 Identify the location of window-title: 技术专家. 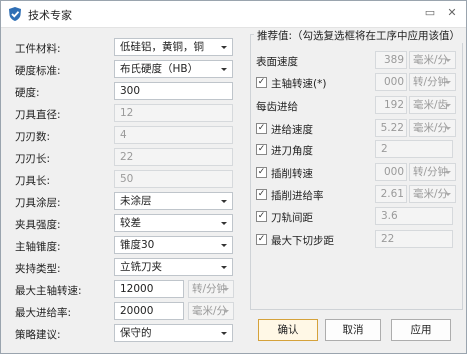
(50, 15).